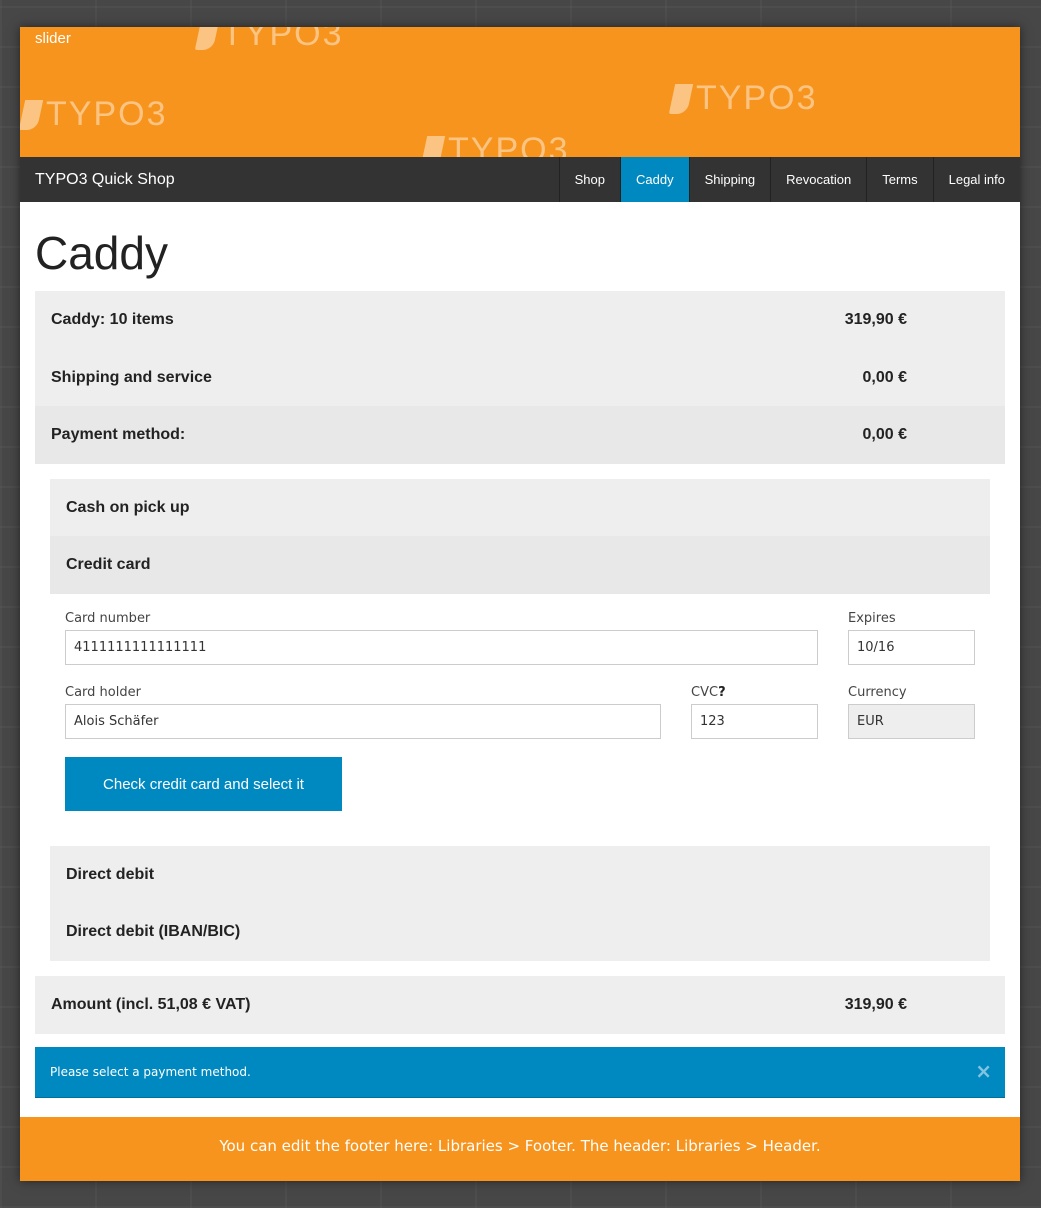 This screenshot has width=1041, height=1208. Describe the element at coordinates (884, 434) in the screenshot. I see `payment-method-value: 0,00 €` at that location.